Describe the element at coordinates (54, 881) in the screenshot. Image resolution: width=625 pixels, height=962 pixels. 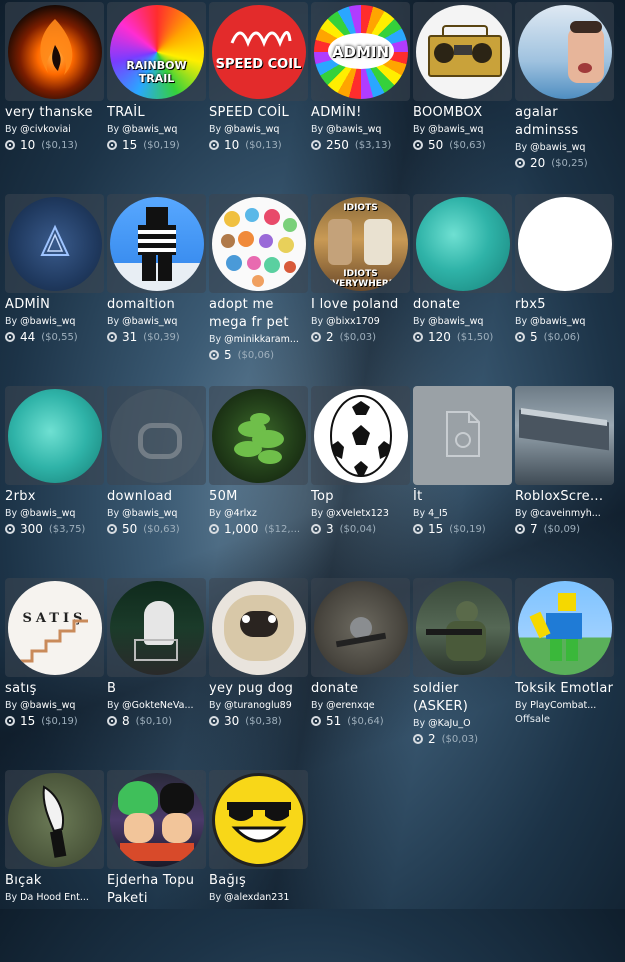
I see `item-name: Bıçak` at that location.